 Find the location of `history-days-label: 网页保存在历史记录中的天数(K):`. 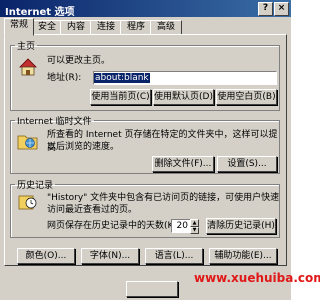

history-days-label: 网页保存在历史记录中的天数(K): is located at coordinates (113, 226).